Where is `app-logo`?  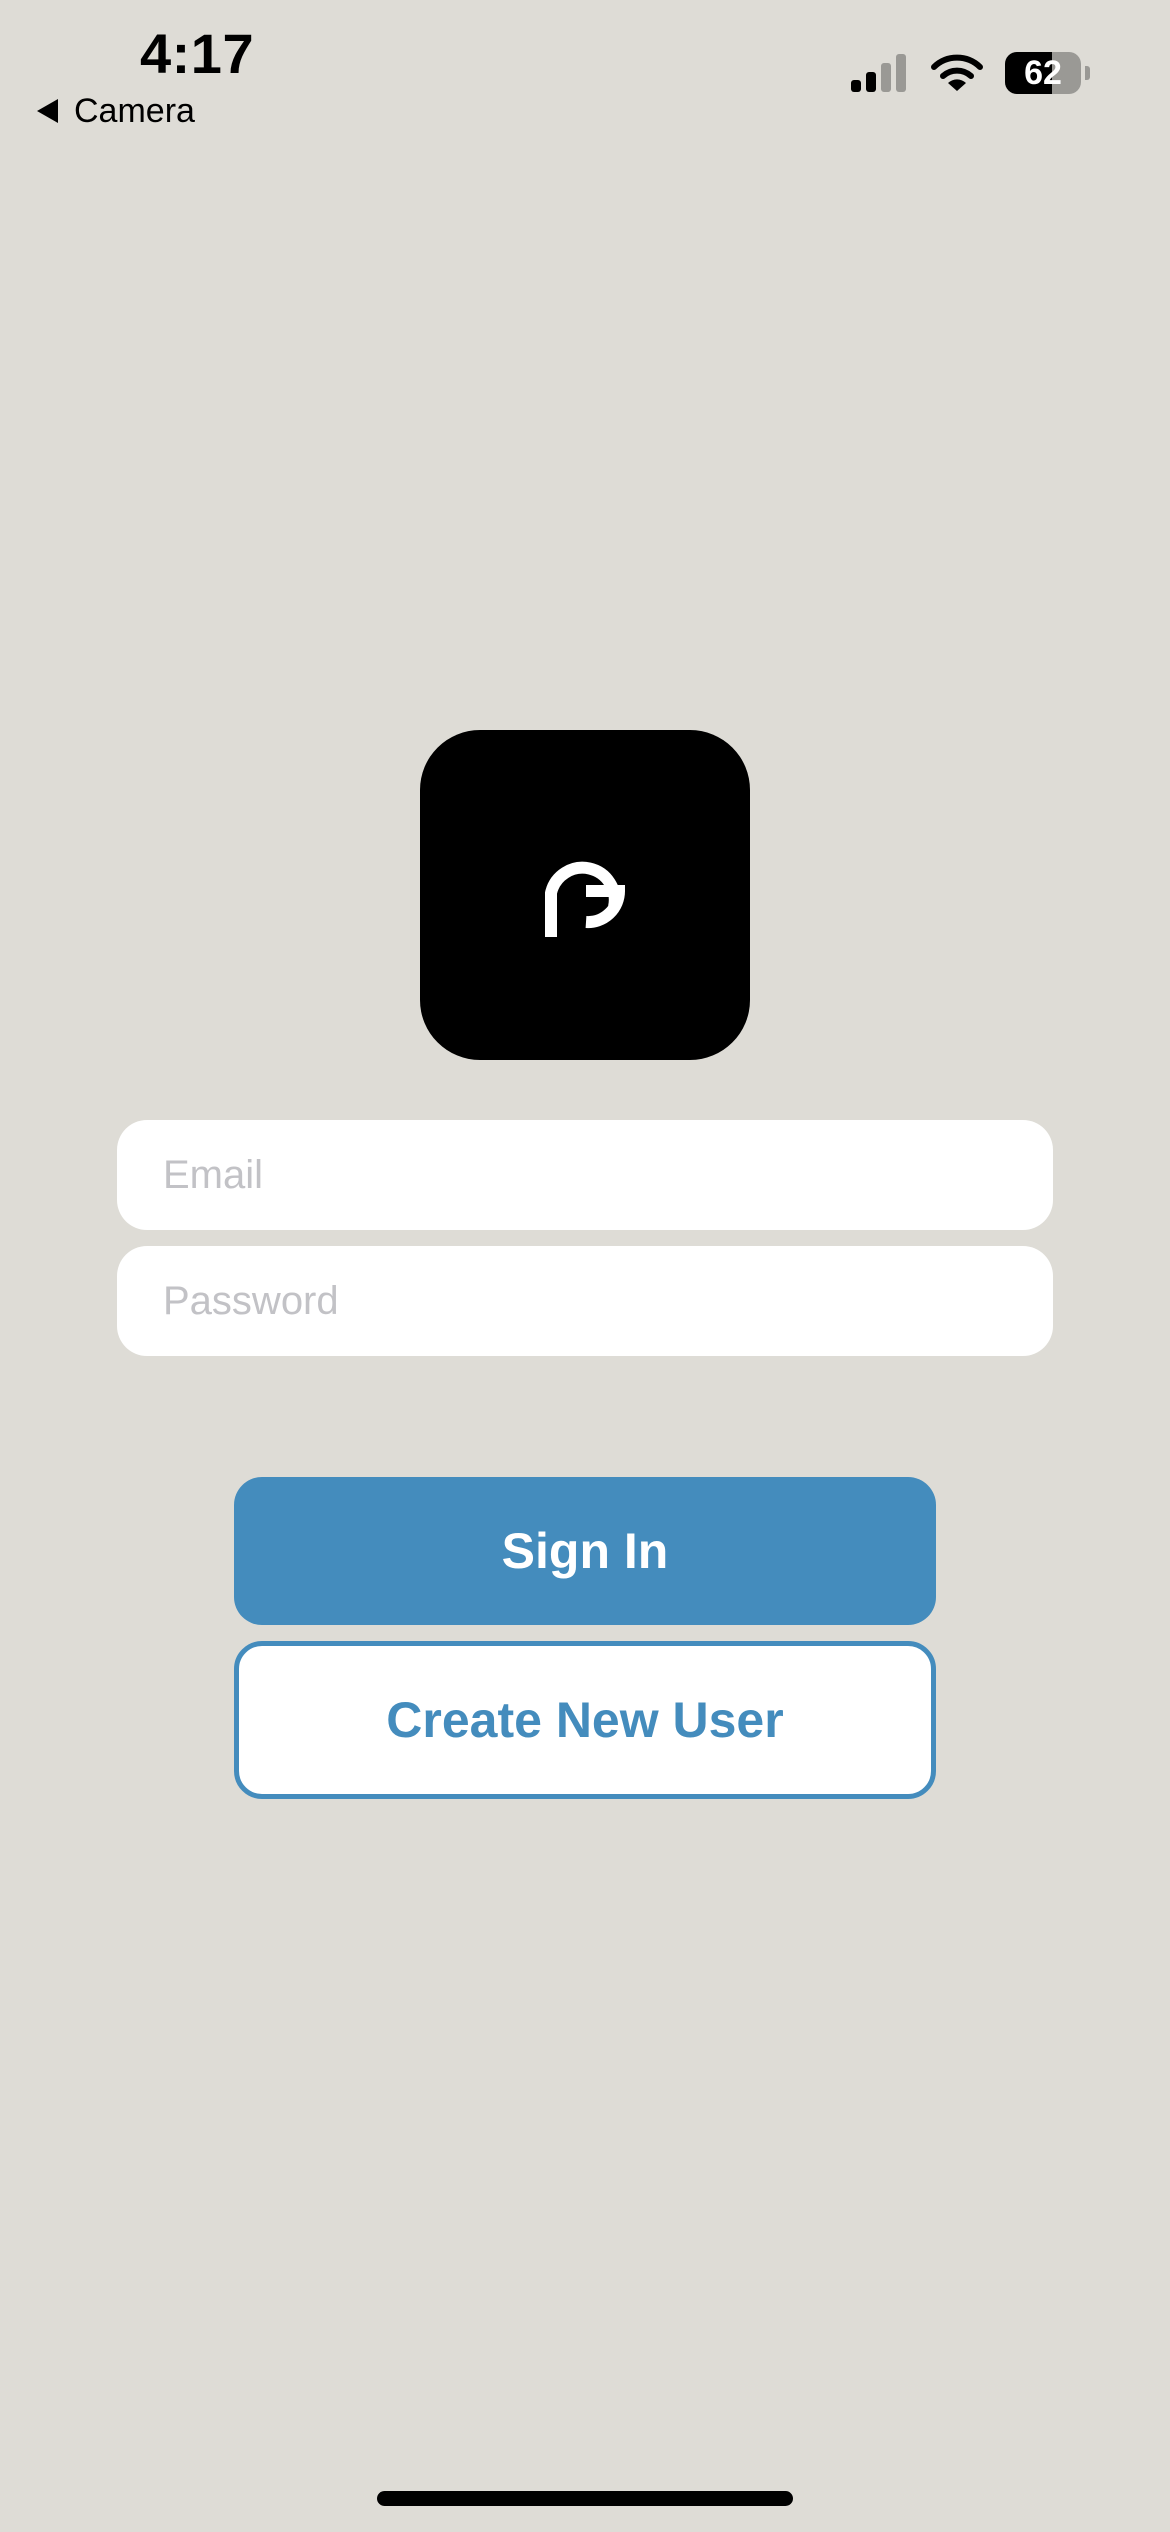 app-logo is located at coordinates (585, 895).